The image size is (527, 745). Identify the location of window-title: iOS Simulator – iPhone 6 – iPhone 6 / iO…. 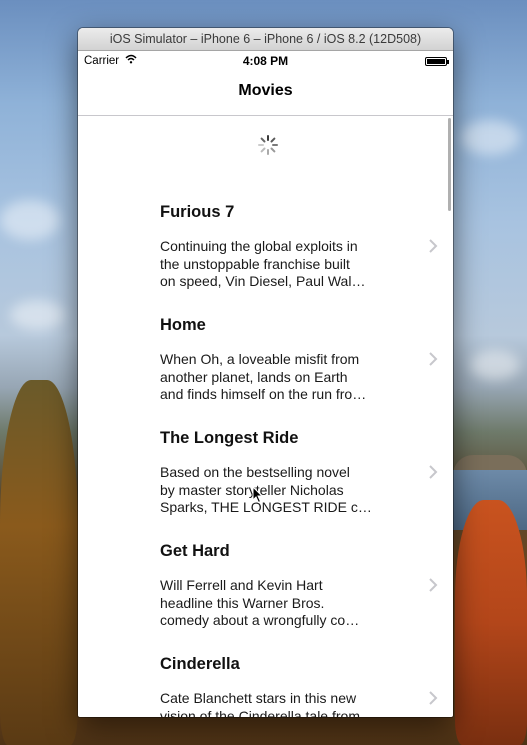
(265, 39).